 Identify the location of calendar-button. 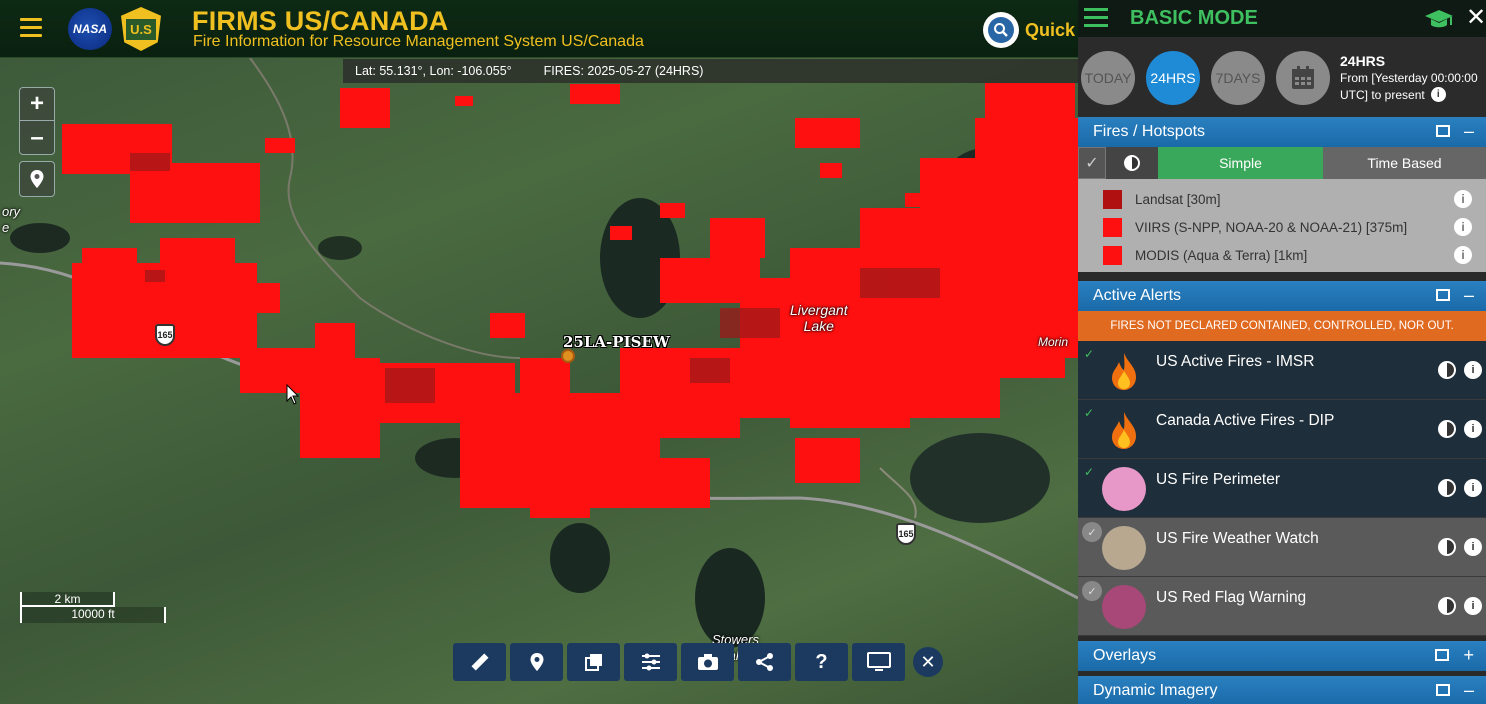
(1303, 78).